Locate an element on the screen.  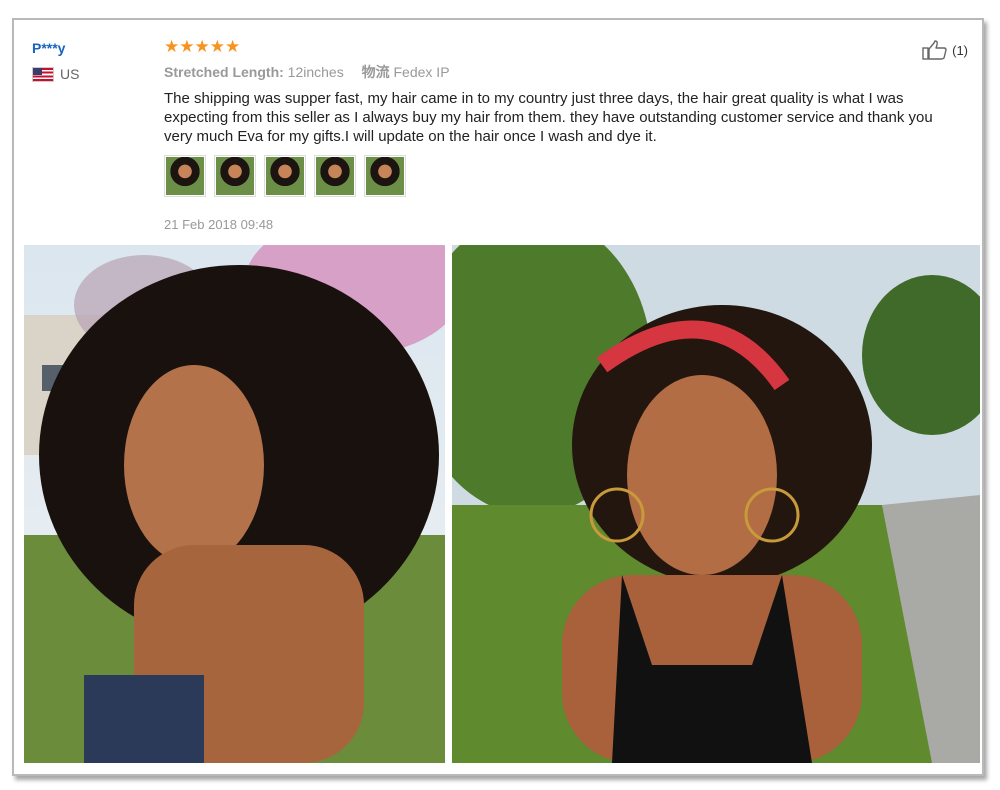
attribute-value: 12inches is located at coordinates (315, 72).